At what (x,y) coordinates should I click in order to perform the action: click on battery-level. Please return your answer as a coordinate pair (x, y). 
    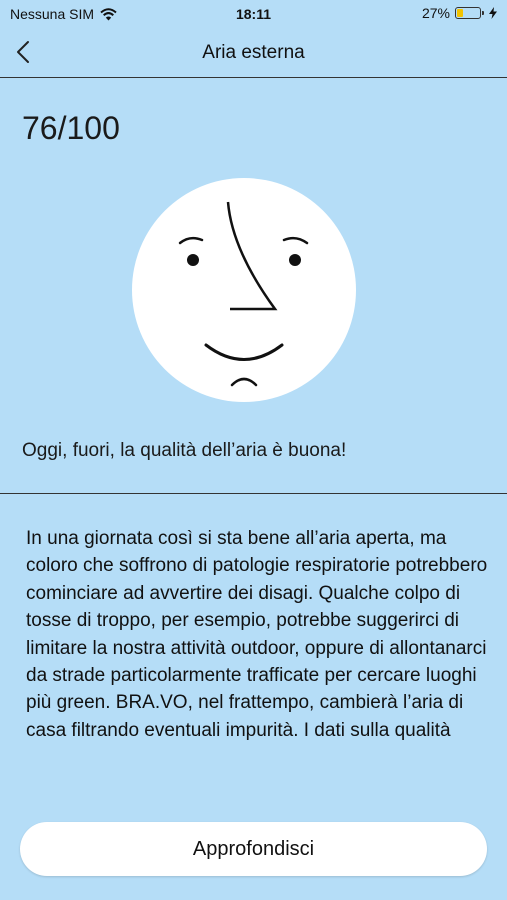
    Looking at the image, I should click on (460, 13).